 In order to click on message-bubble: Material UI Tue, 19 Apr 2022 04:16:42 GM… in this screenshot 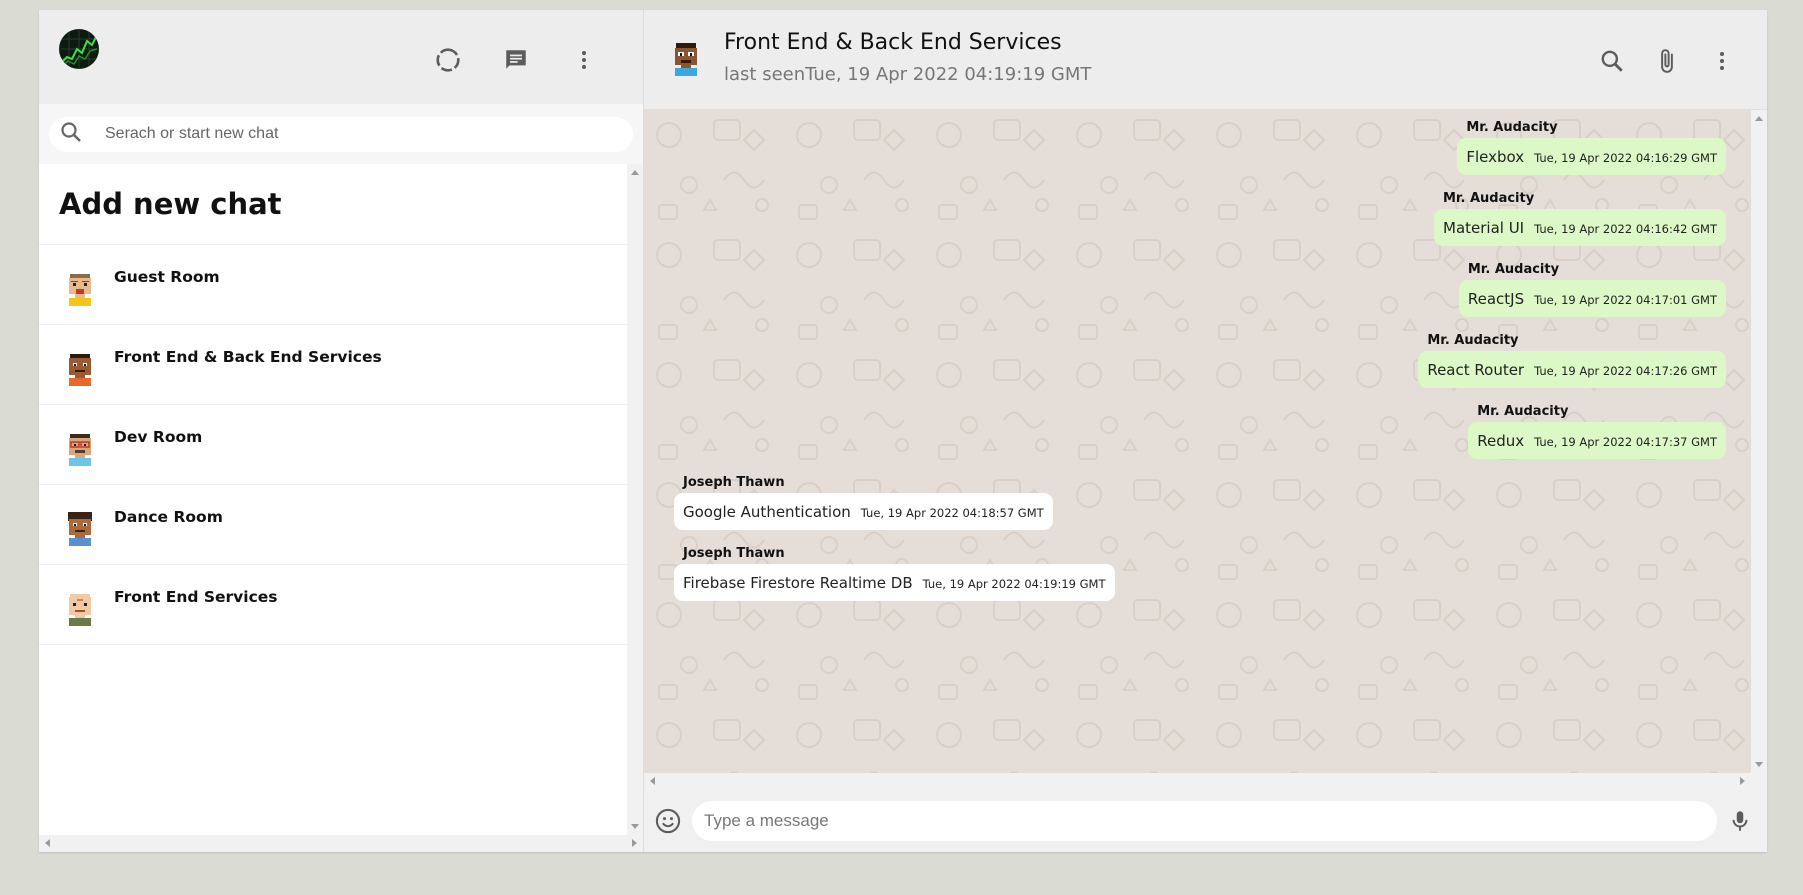, I will do `click(1580, 227)`.